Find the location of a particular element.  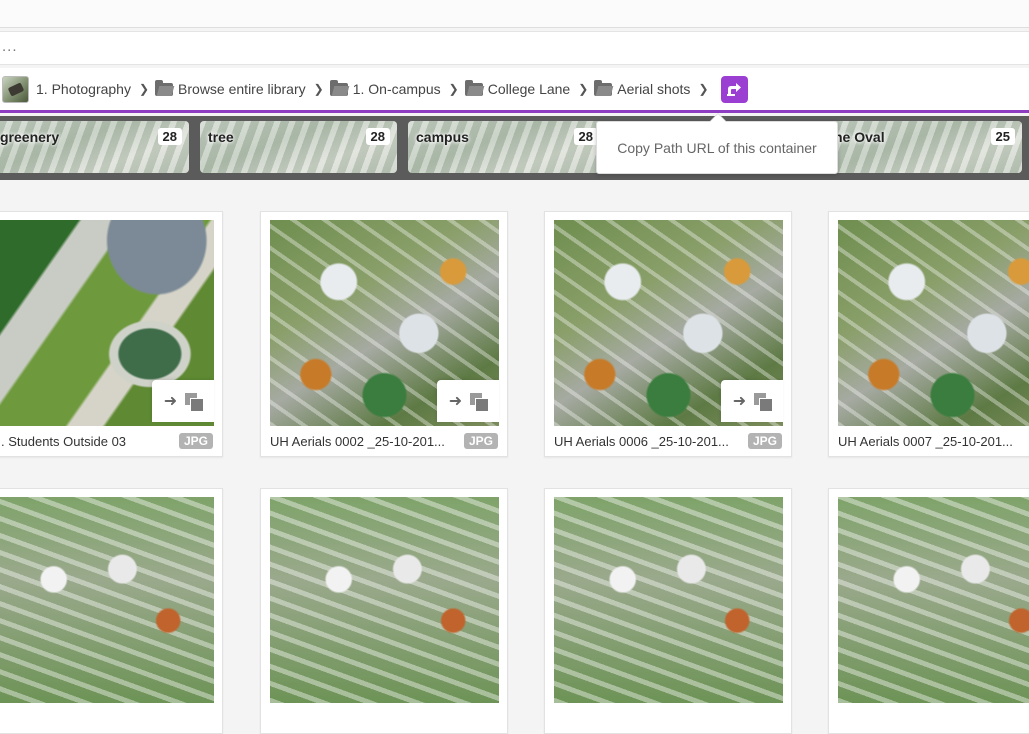

breadcrumb-label: College Lane is located at coordinates (529, 89).